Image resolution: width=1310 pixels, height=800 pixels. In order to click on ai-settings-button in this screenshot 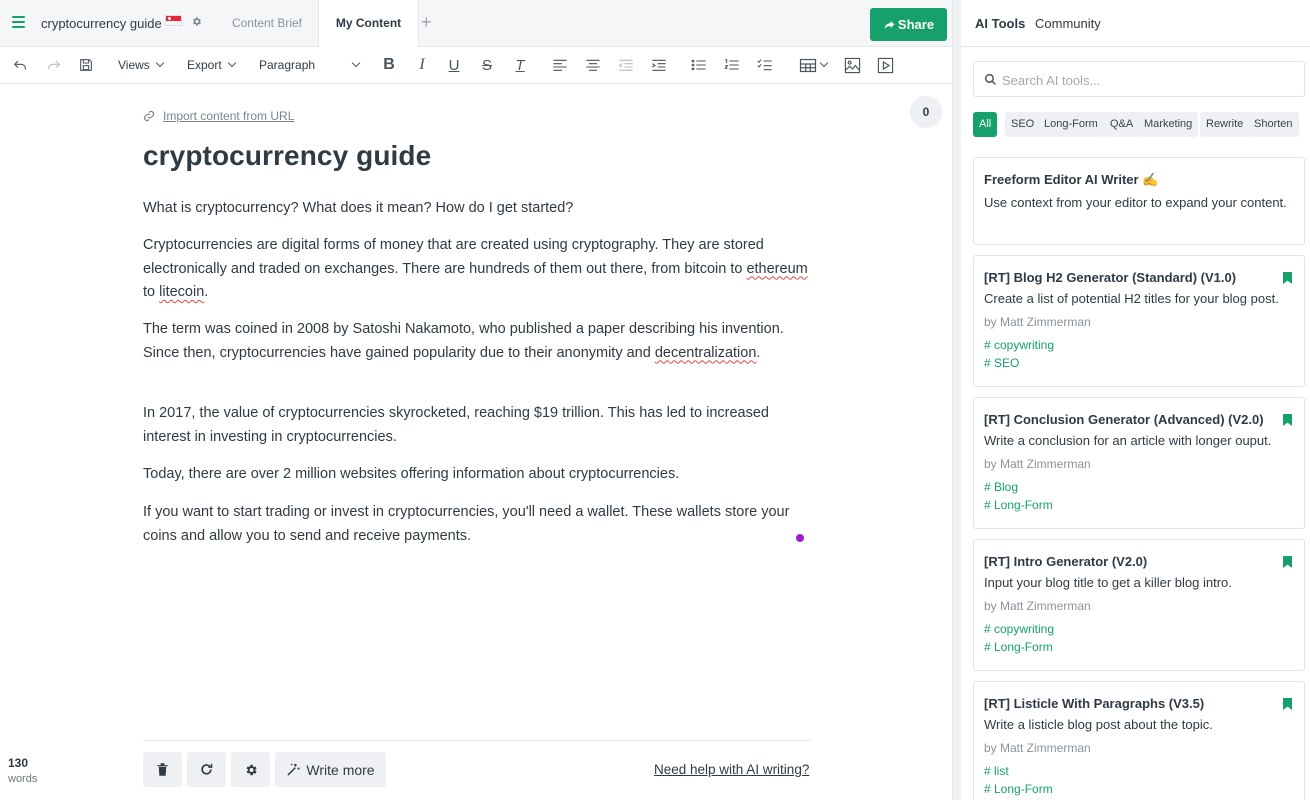, I will do `click(250, 769)`.